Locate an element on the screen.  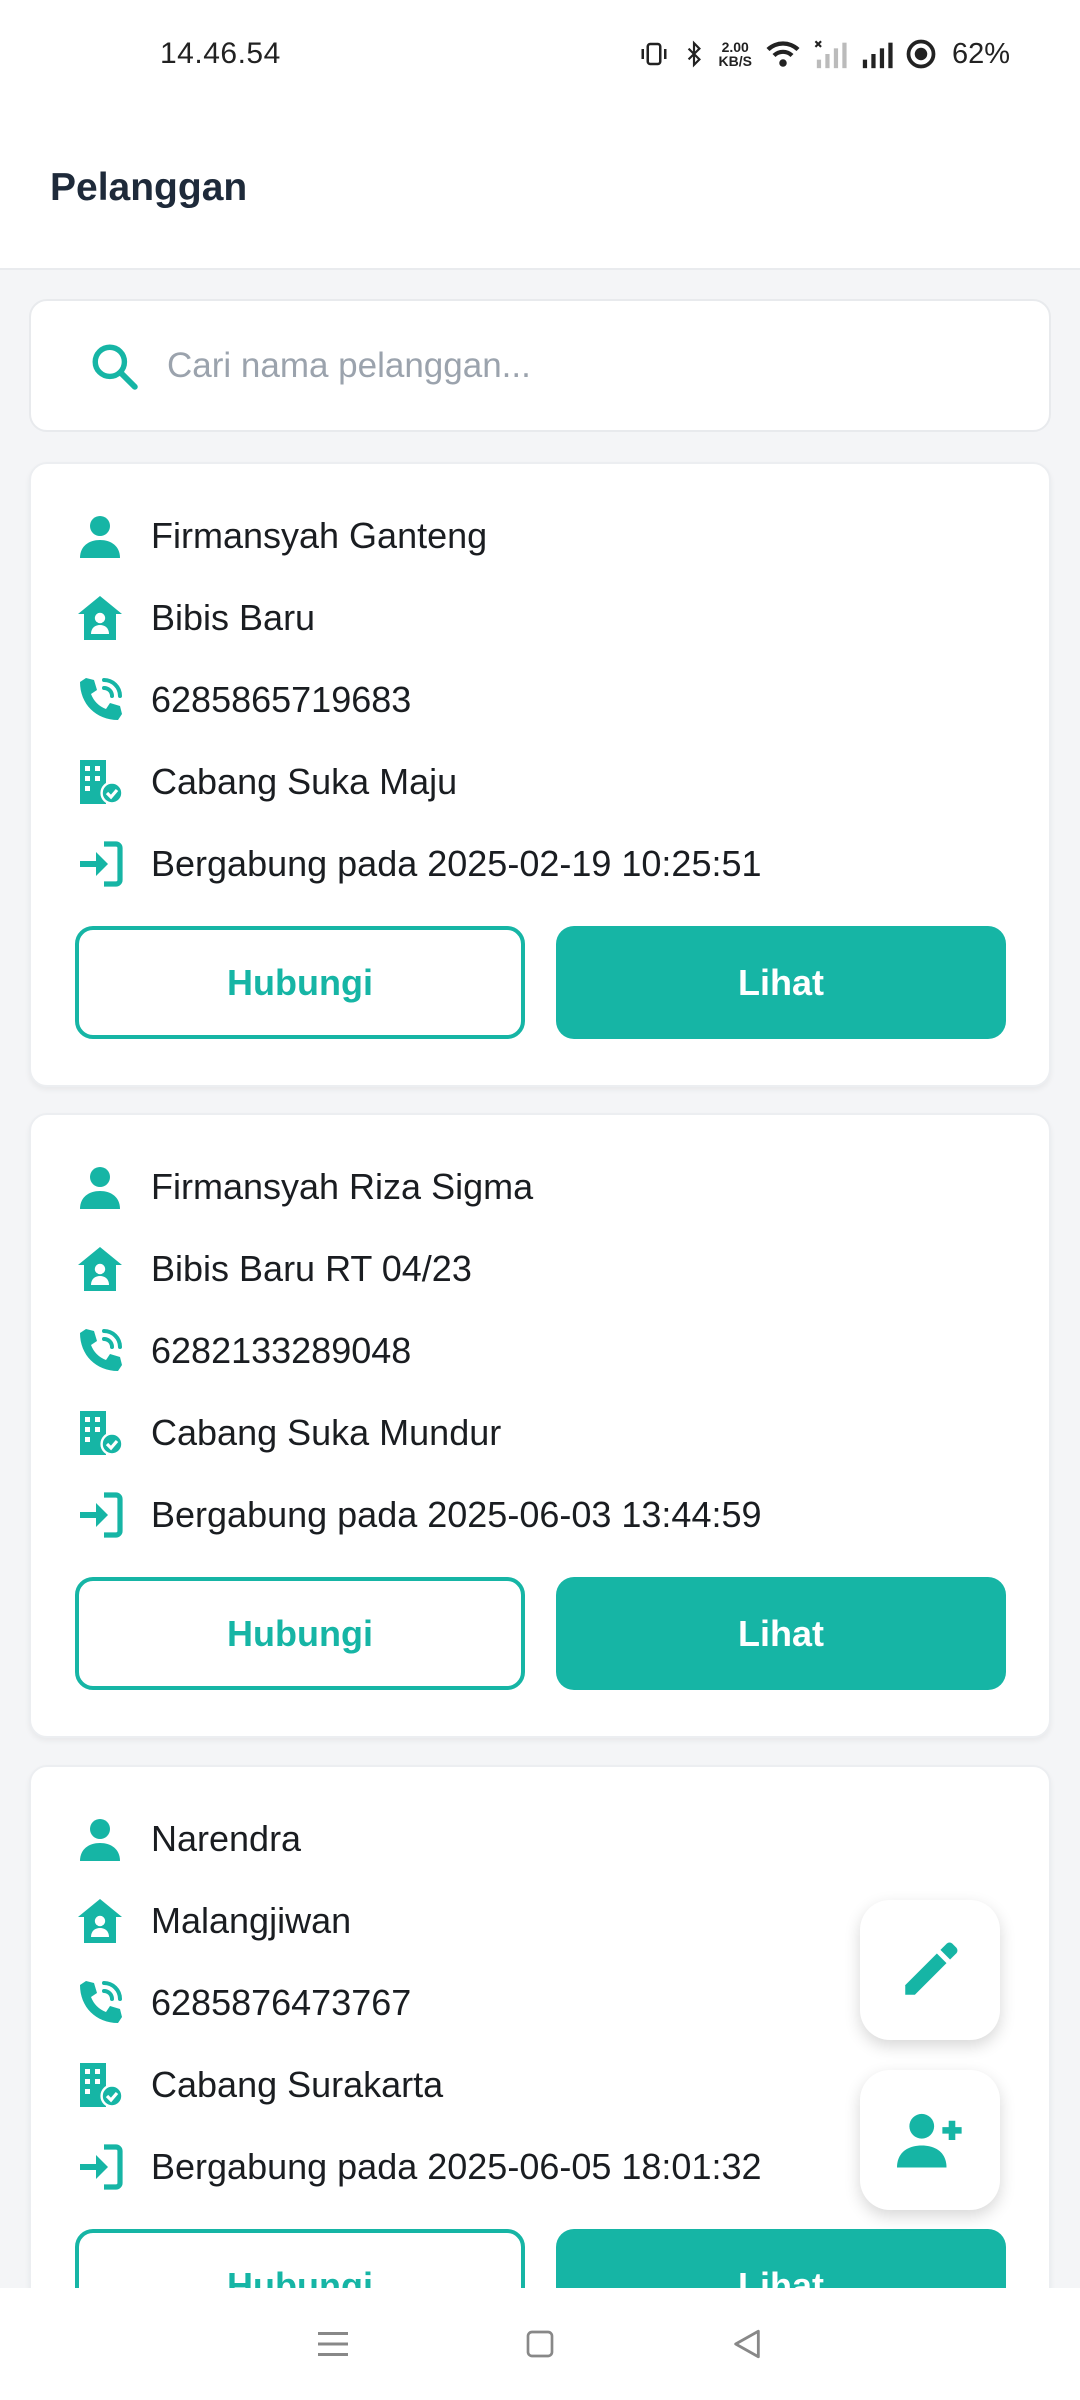
customer-joined-date-row: Bergabung pada 2025-06-03 13:44:59 is located at coordinates (418, 1515).